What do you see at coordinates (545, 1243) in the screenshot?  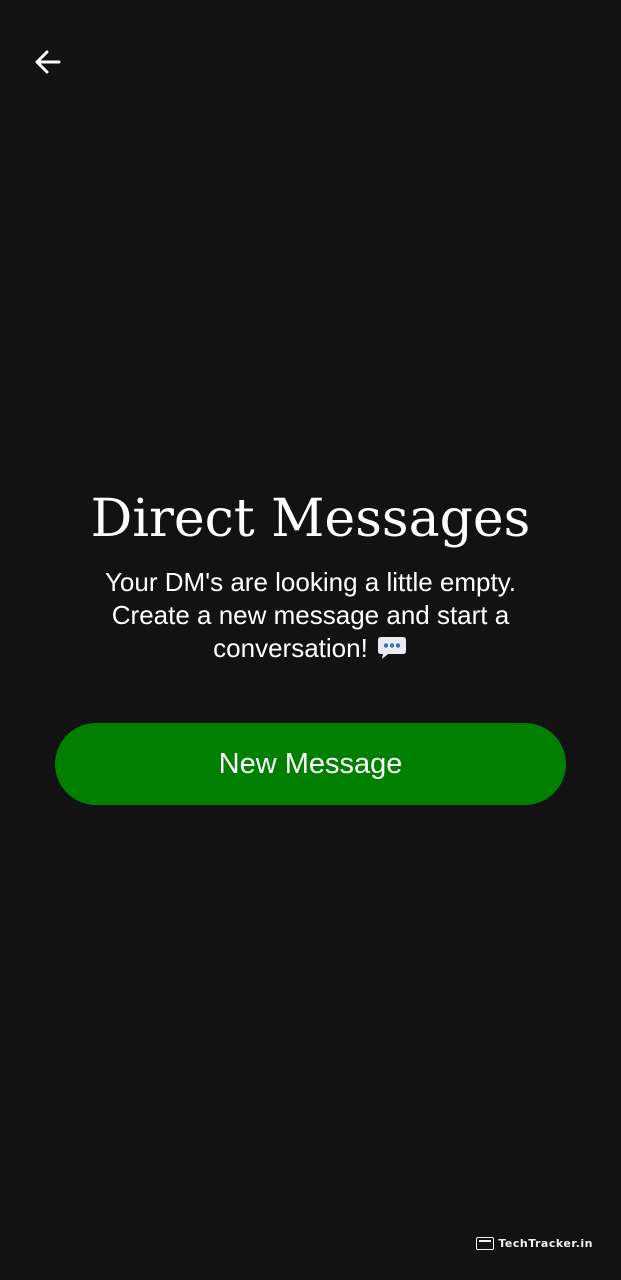 I see `watermark-text: TechTracker.in` at bounding box center [545, 1243].